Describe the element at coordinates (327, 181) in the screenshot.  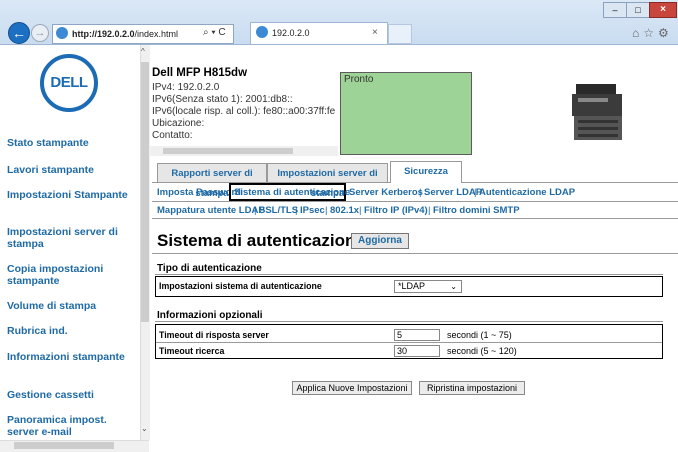
I see `tab-impostazioni-server: Impostazioni server di stampa` at that location.